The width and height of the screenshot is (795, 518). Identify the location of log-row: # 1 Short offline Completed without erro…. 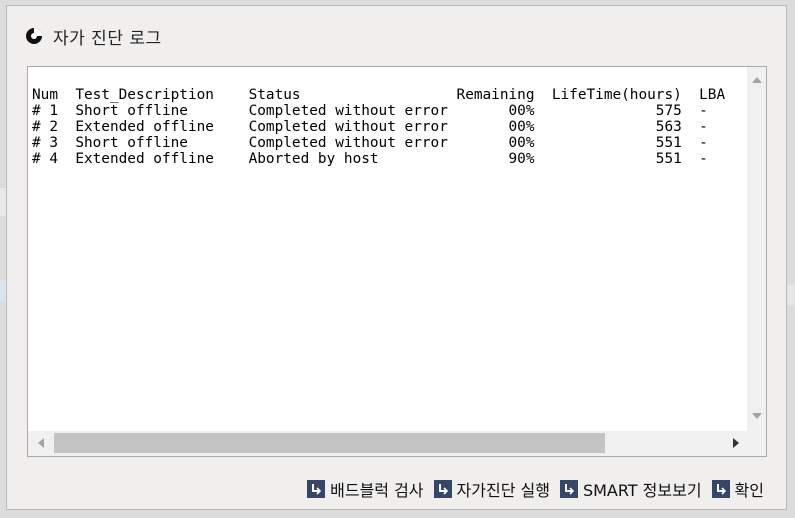
(370, 111).